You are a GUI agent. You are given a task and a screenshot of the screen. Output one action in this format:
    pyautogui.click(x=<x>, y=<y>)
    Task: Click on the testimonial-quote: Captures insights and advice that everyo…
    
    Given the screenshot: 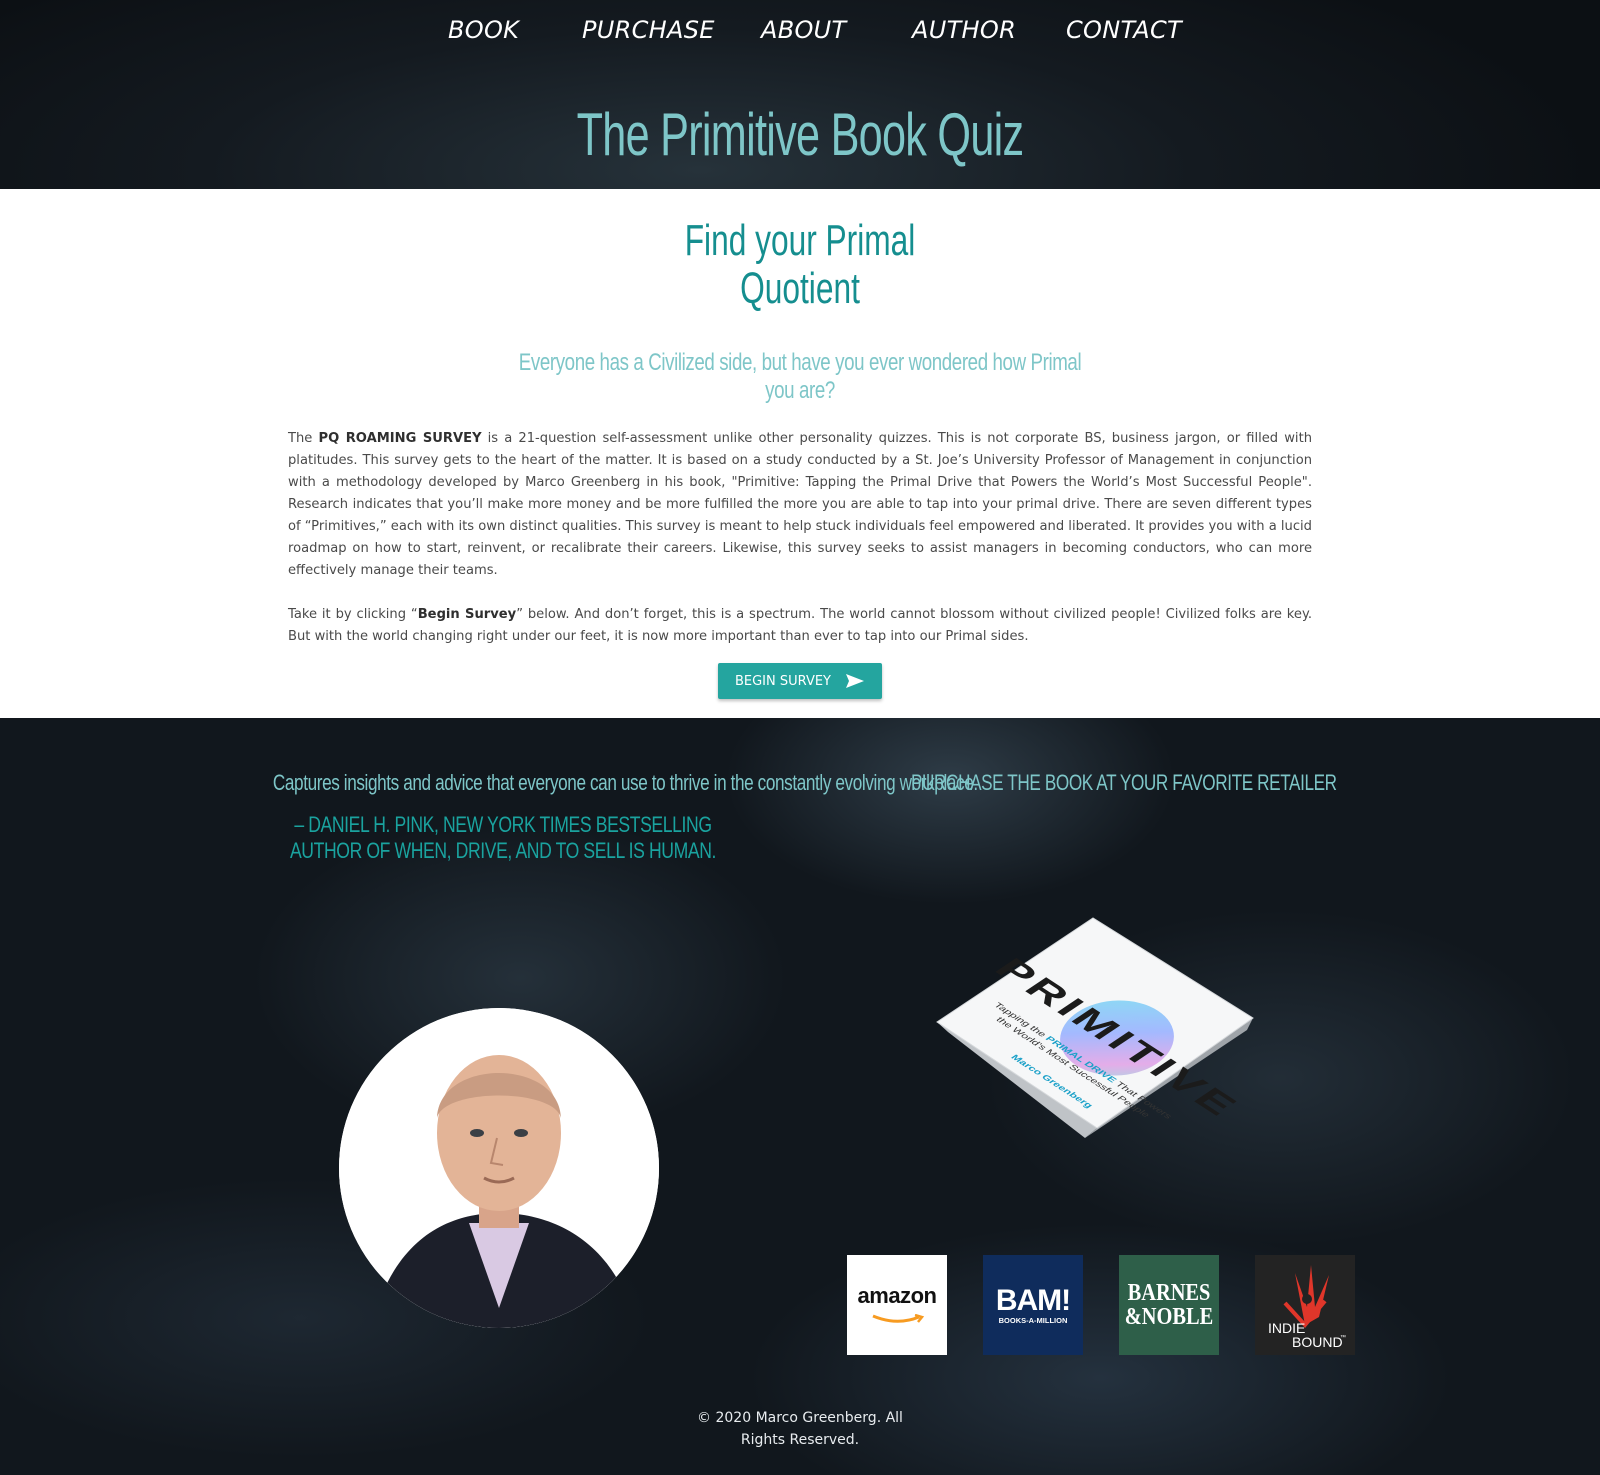 What is the action you would take?
    pyautogui.click(x=625, y=782)
    